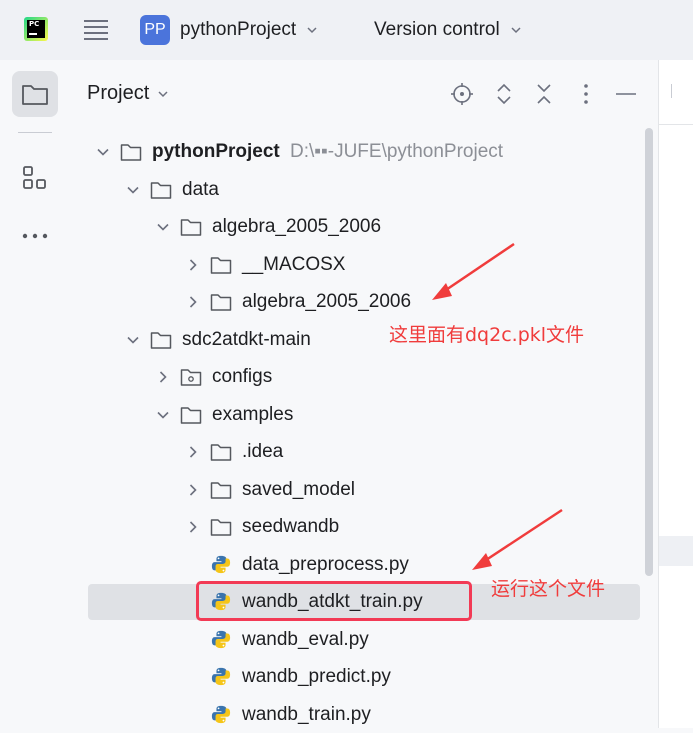  I want to click on annotation-note-run: 运行这个文件, so click(548, 589).